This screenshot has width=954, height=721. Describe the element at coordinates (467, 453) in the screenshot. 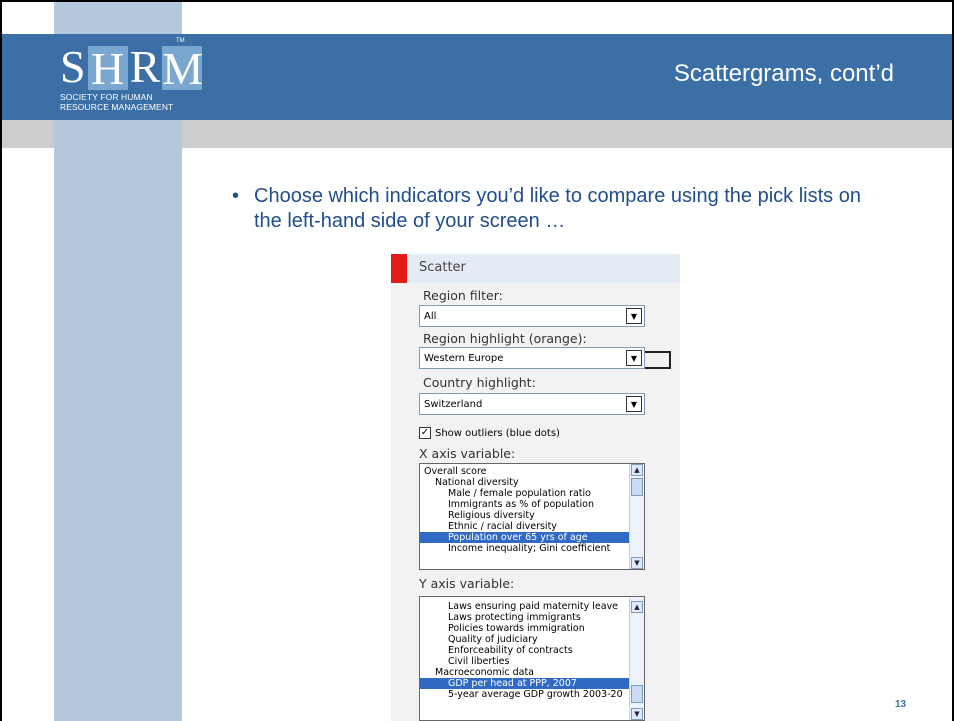

I see `x-axis-label: X axis variable:` at that location.